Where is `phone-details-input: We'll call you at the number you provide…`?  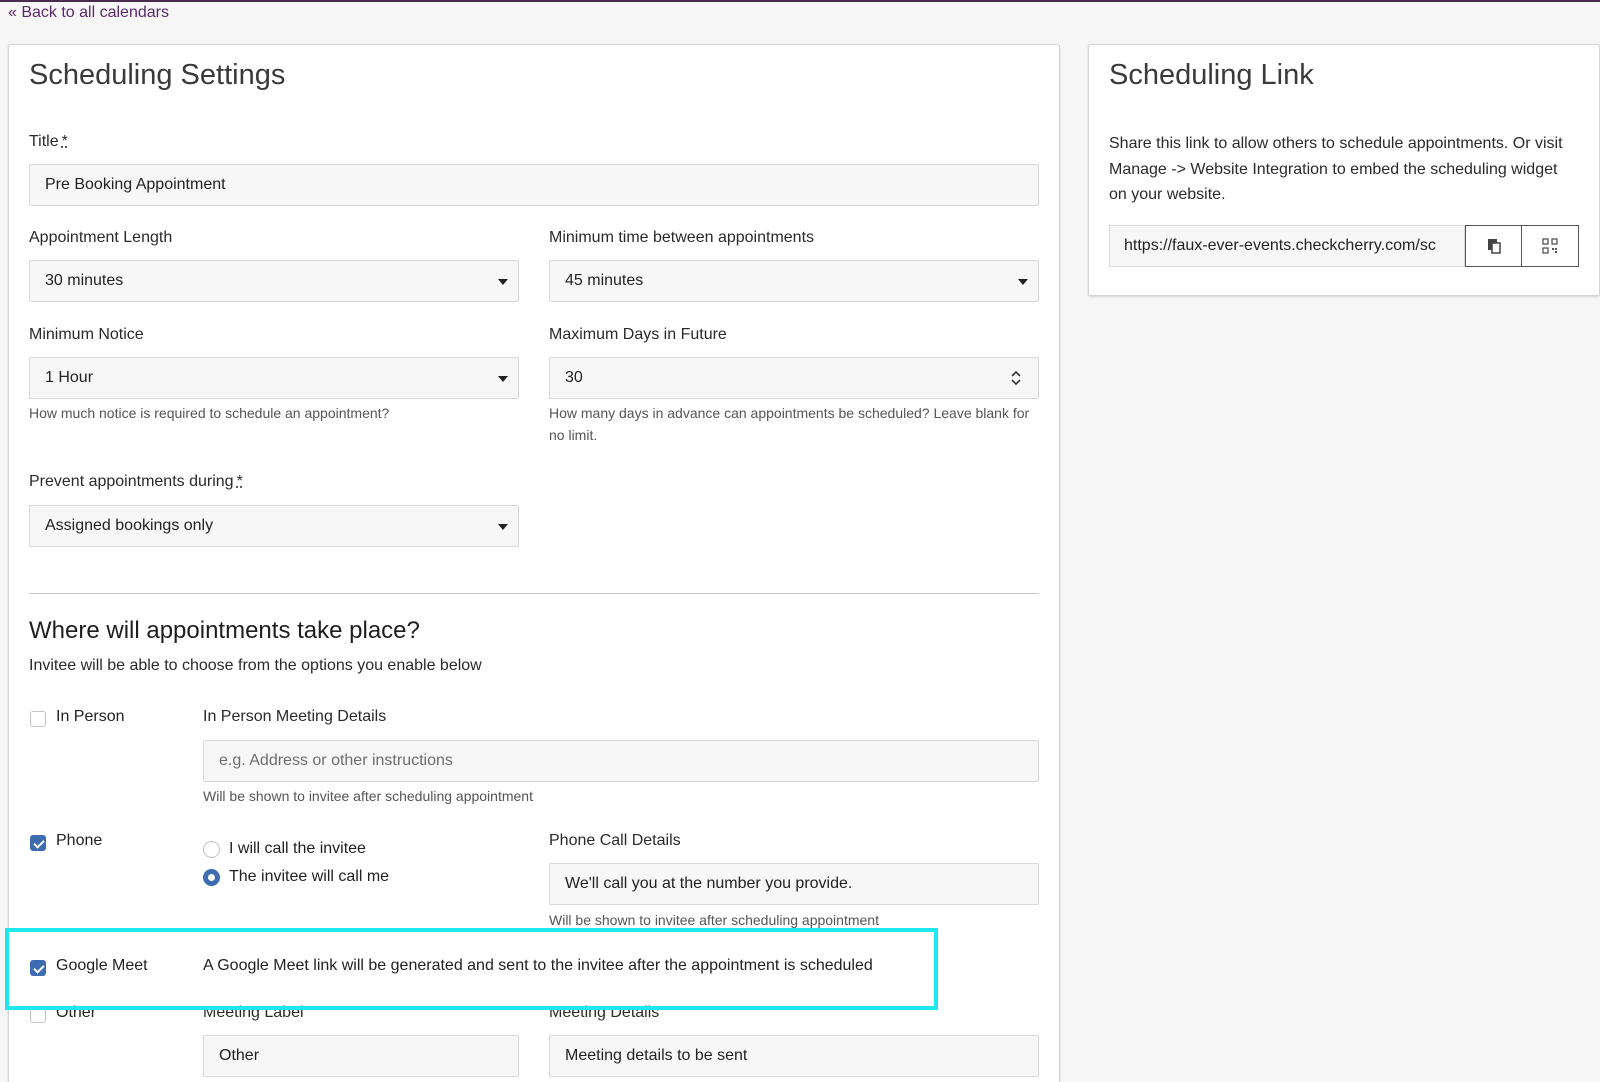 phone-details-input: We'll call you at the number you provide… is located at coordinates (794, 884).